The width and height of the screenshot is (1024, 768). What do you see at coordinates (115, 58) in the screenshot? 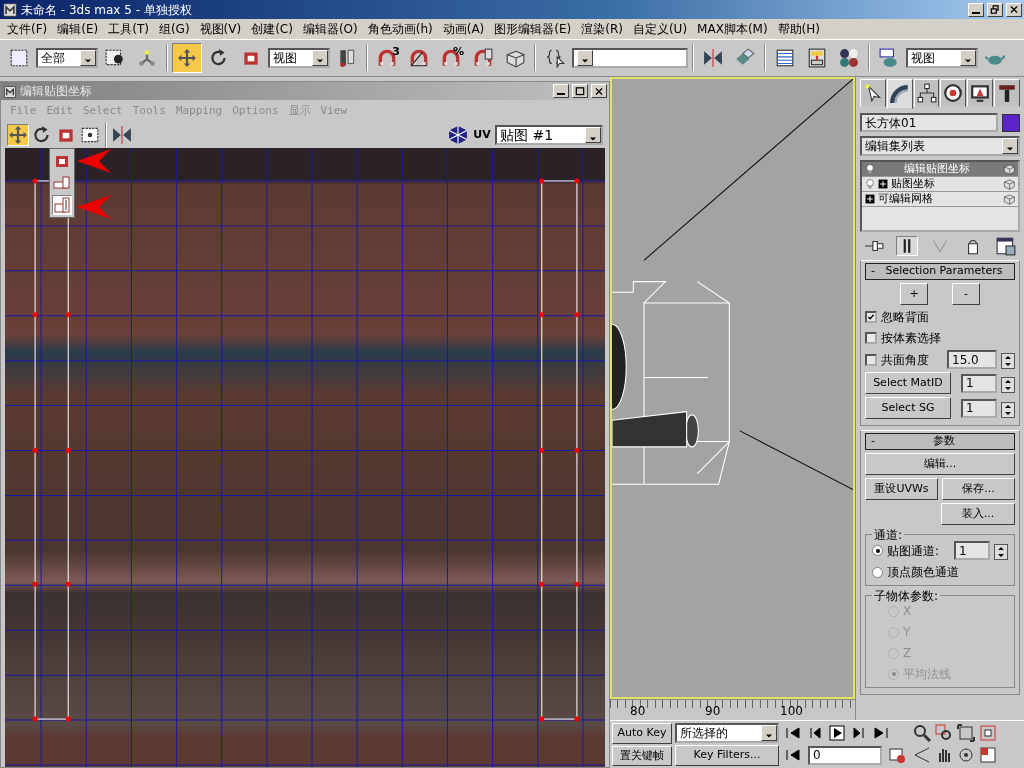
I see `select-object-icon` at bounding box center [115, 58].